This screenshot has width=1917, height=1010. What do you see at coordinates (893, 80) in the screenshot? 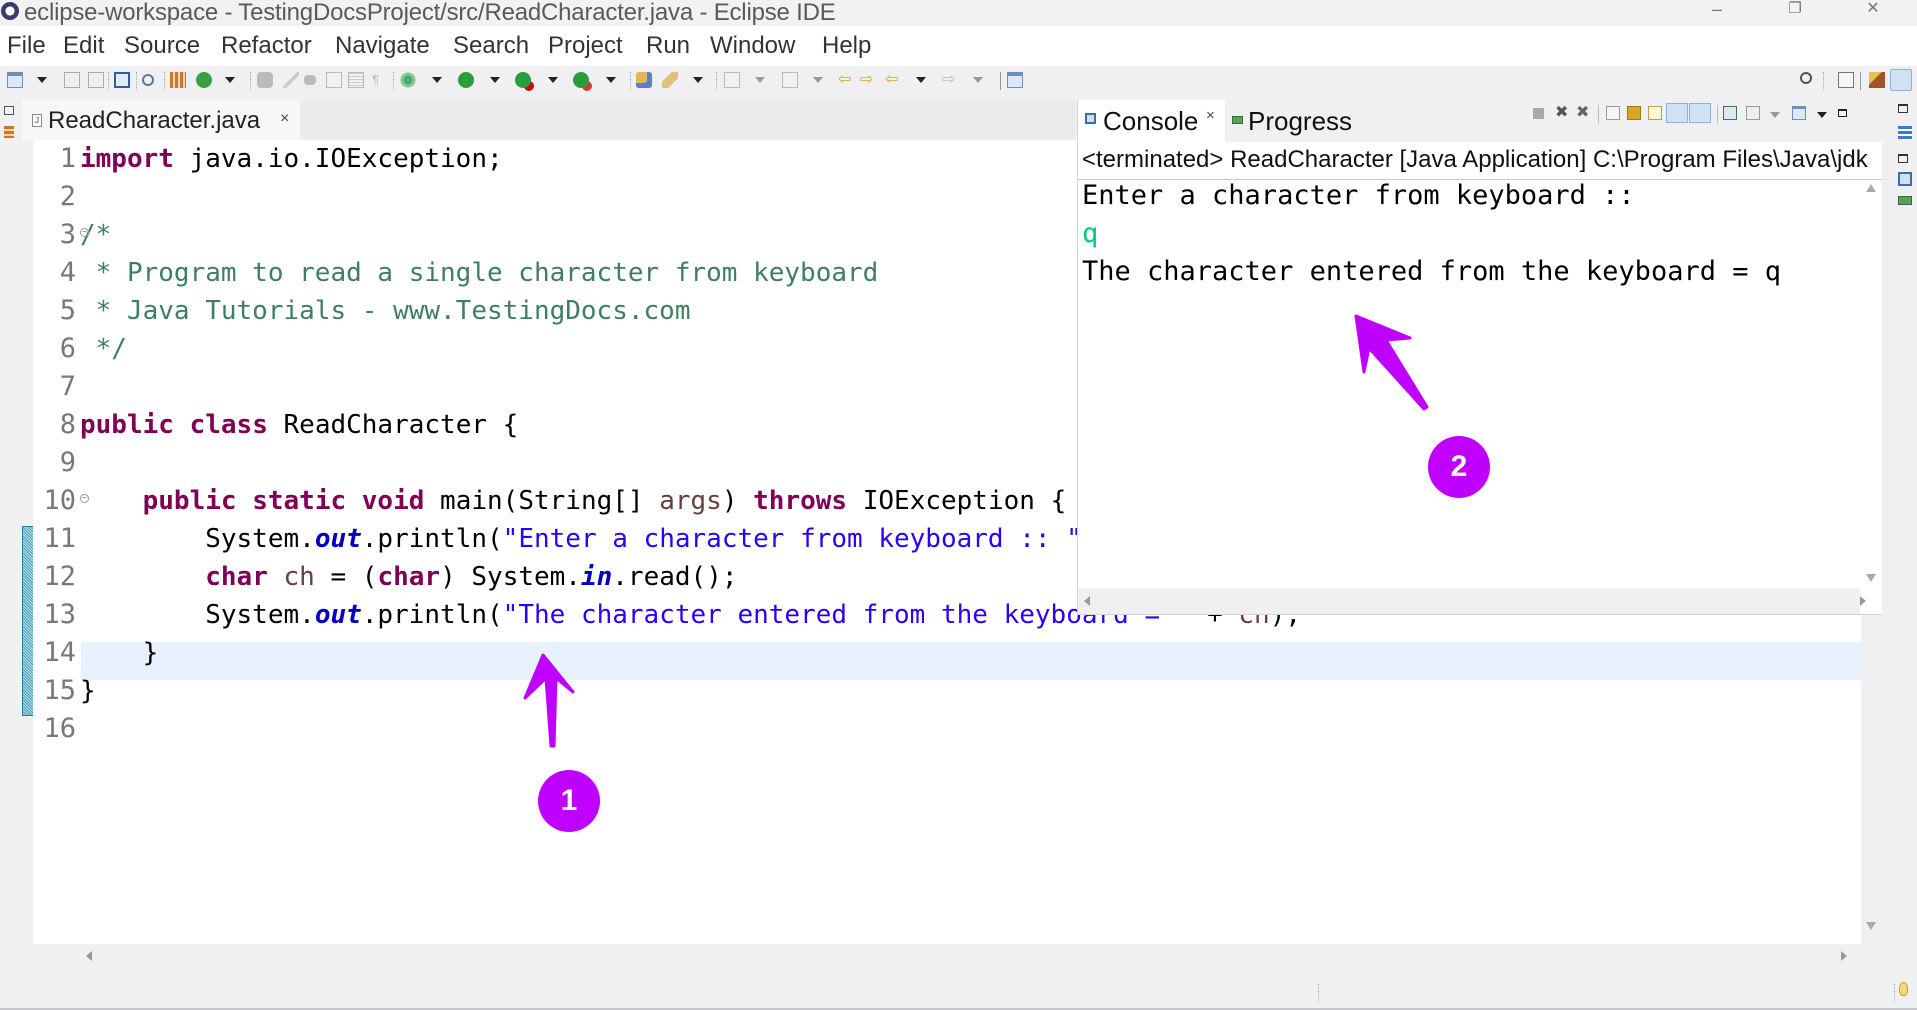
I see `back-icon: ⇦` at bounding box center [893, 80].